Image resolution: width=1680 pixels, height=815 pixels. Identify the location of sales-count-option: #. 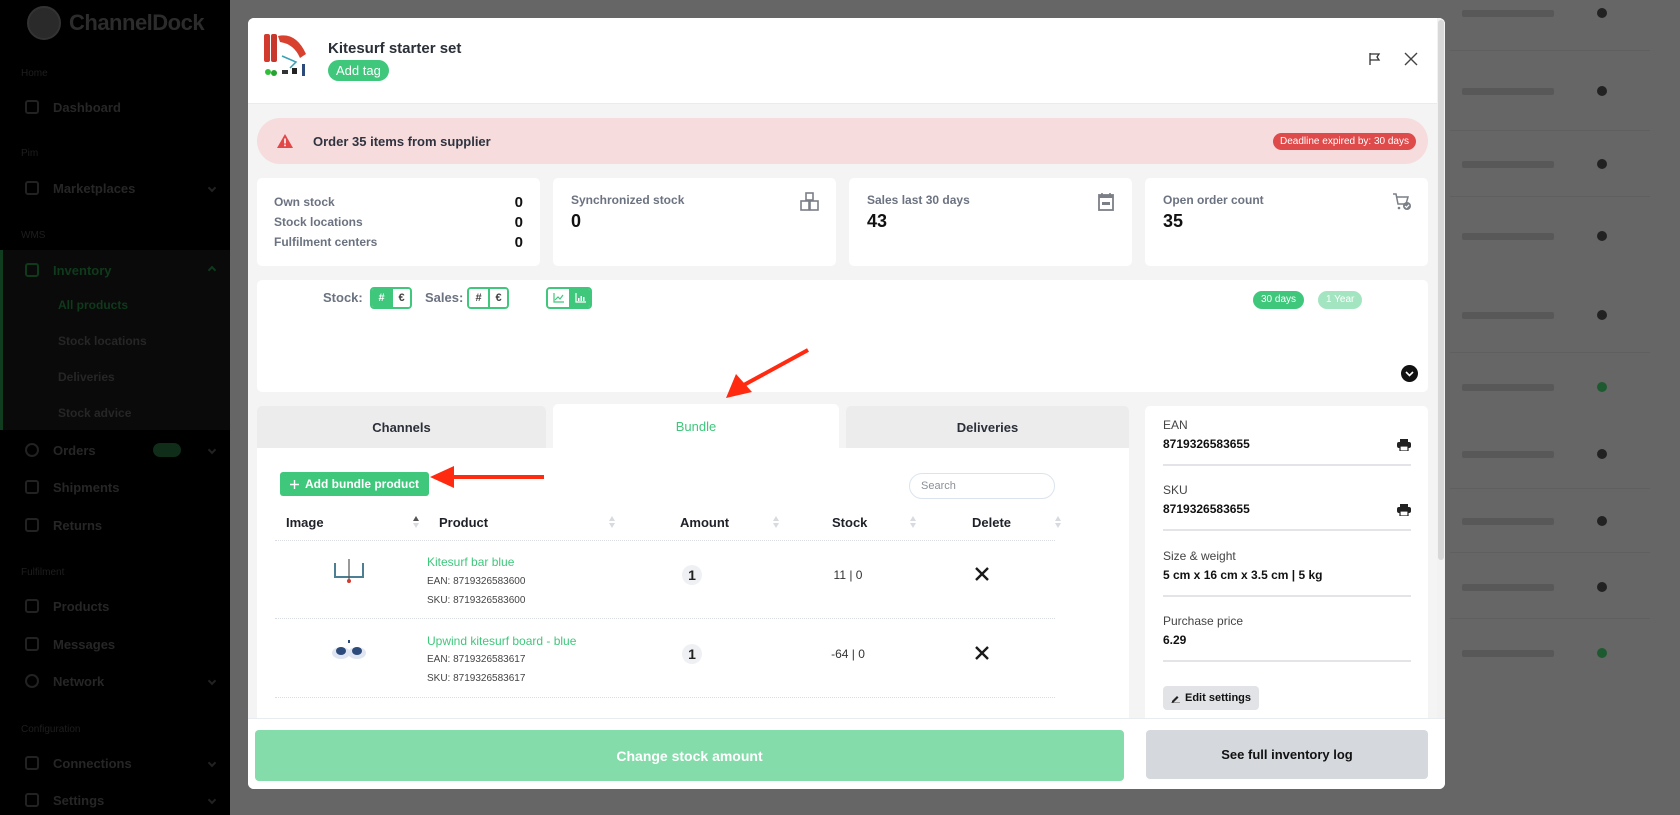
(478, 298).